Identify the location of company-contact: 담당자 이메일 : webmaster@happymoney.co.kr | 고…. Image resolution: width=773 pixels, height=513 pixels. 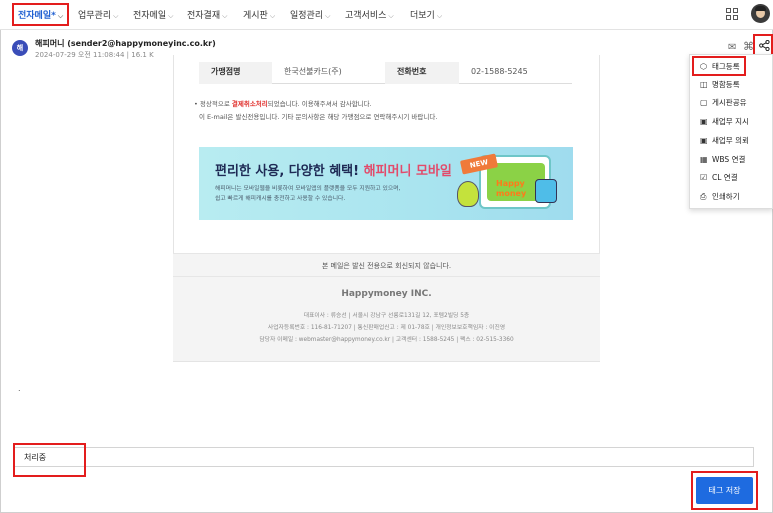
(386, 340).